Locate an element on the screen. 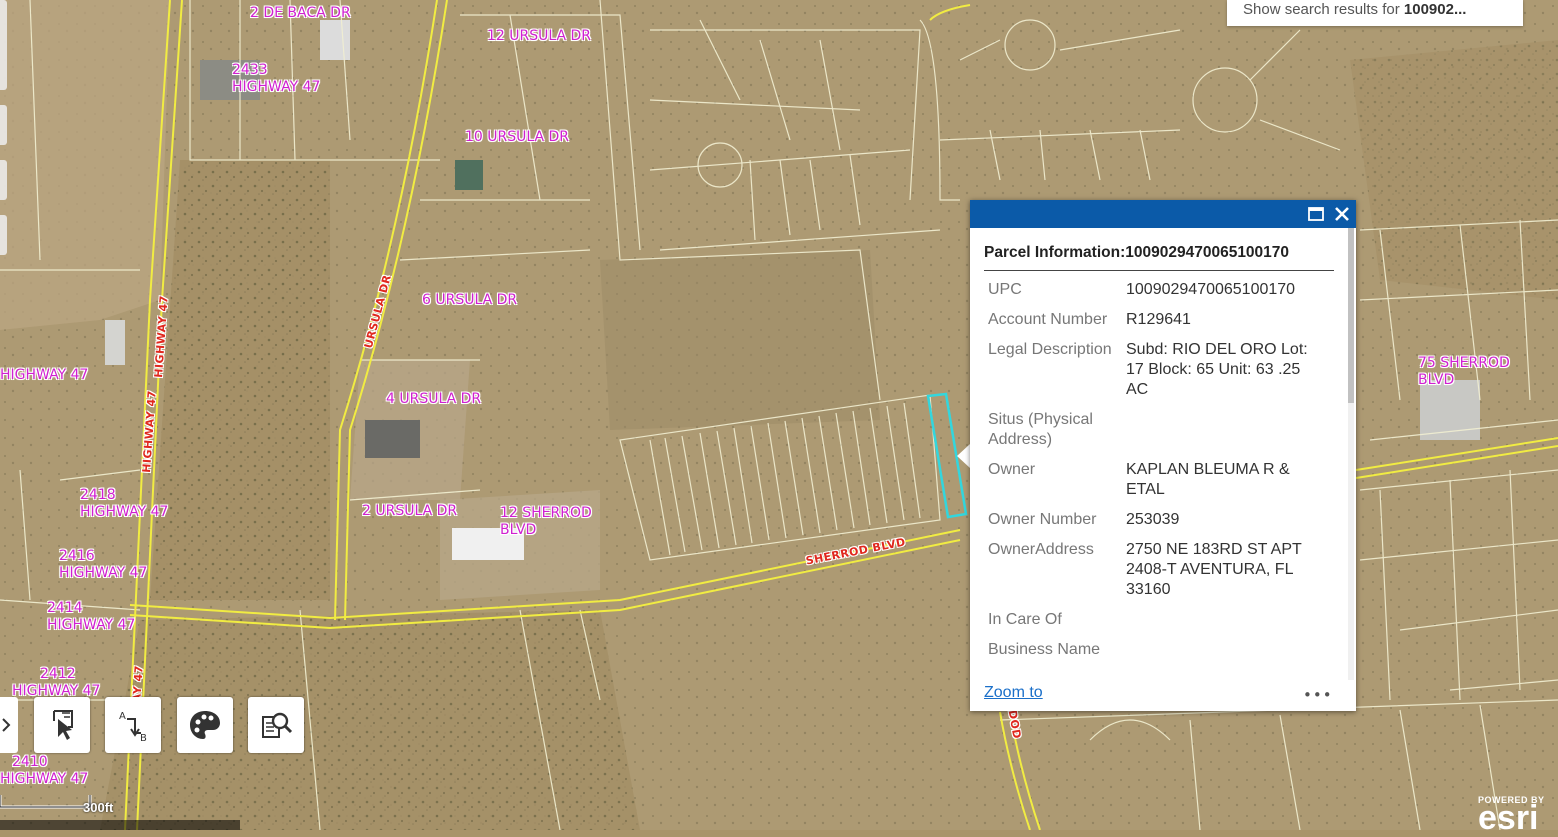 The width and height of the screenshot is (1558, 837). address-label: 4 URSULA DR is located at coordinates (434, 399).